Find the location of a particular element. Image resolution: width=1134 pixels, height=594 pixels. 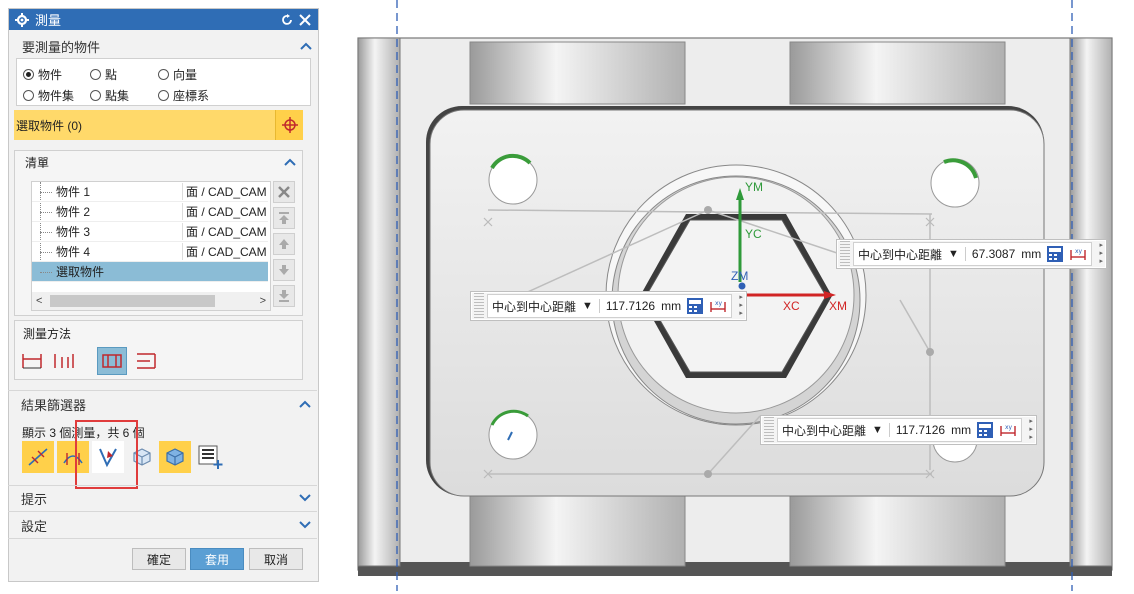

horizontal-scrollbar: < > is located at coordinates (151, 301).